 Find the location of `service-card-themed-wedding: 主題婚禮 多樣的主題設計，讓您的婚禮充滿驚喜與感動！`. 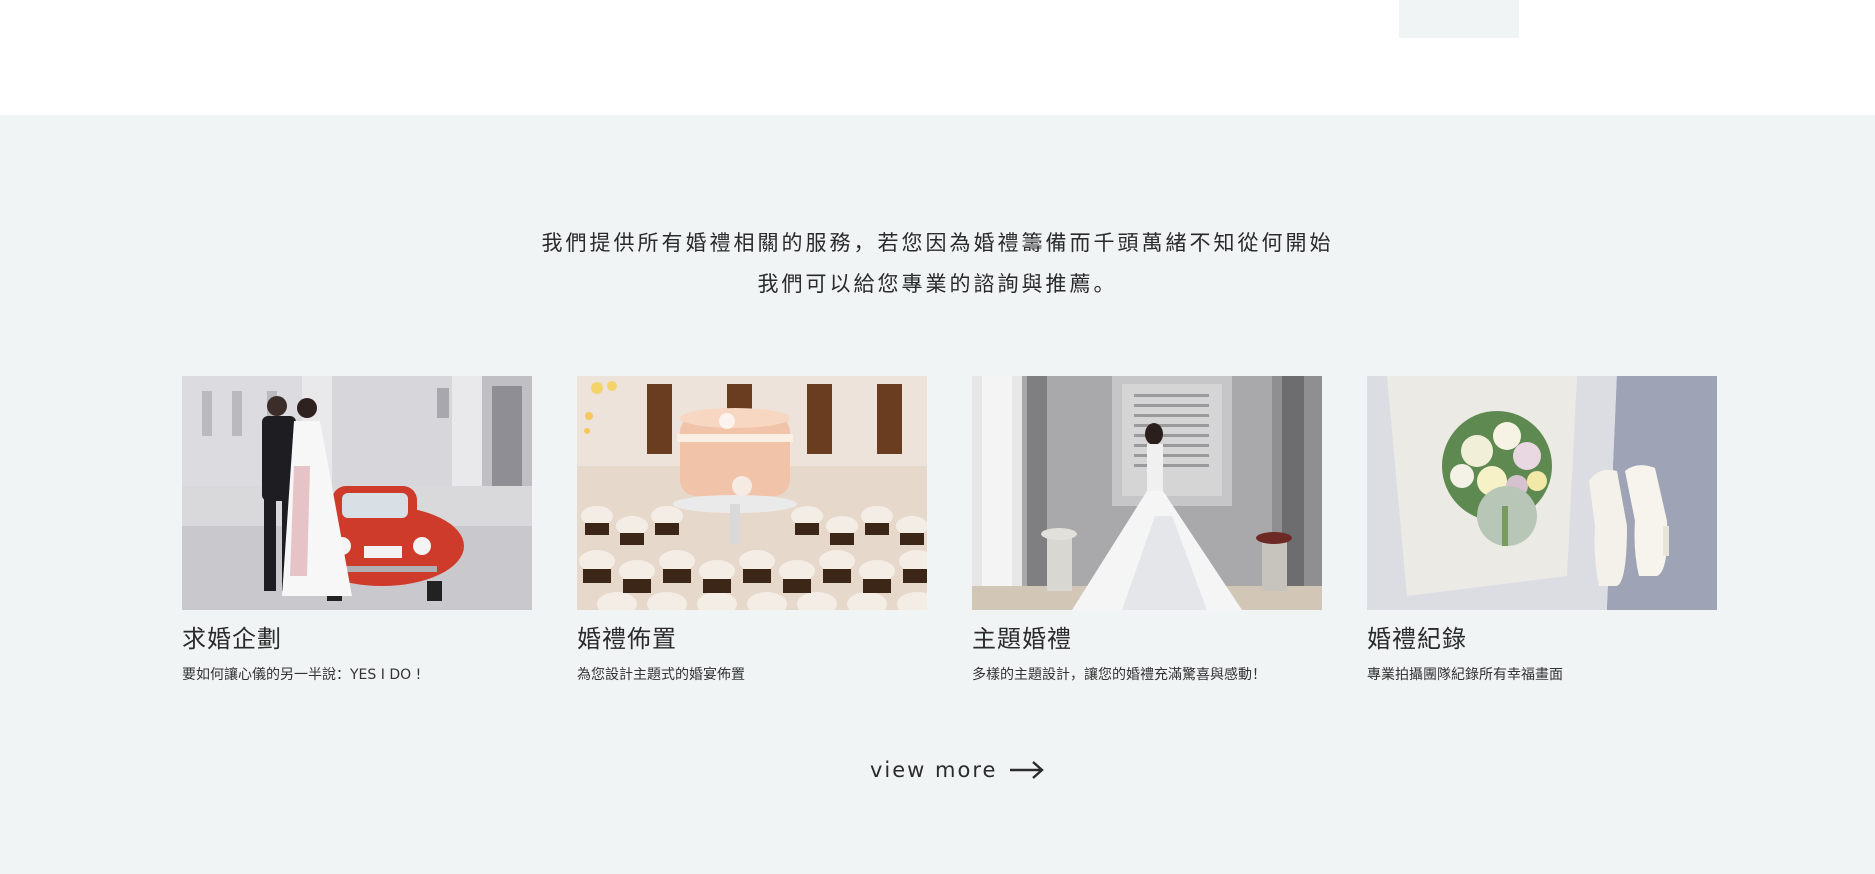

service-card-themed-wedding: 主題婚禮 多樣的主題設計，讓您的婚禮充滿驚喜與感動！ is located at coordinates (1147, 530).